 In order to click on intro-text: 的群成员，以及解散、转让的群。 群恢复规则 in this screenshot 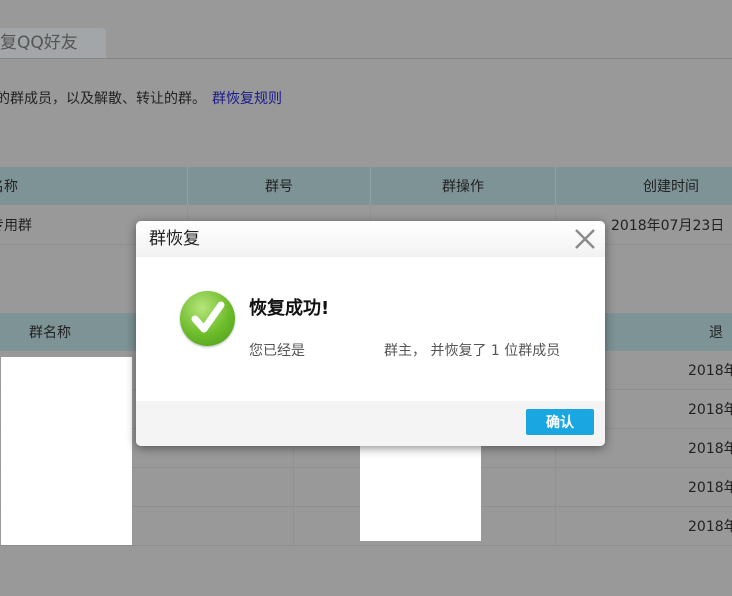, I will do `click(141, 98)`.